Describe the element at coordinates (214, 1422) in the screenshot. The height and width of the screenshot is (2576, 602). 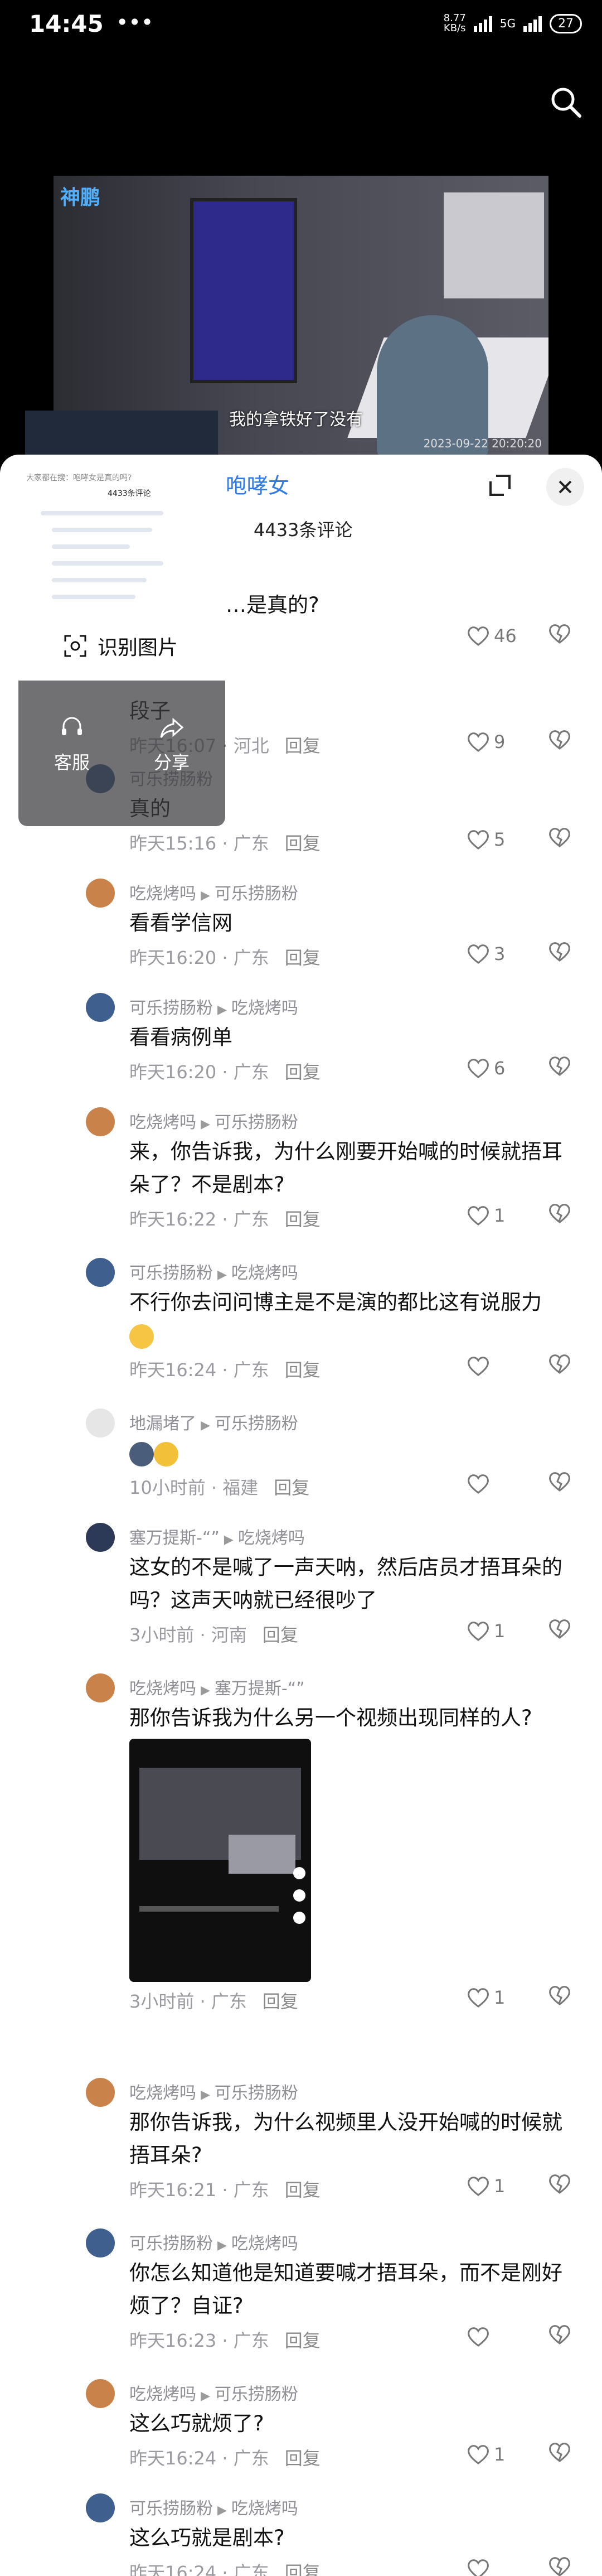
I see `comment-author: 地漏堵了 ▶ 可乐捞肠粉` at that location.